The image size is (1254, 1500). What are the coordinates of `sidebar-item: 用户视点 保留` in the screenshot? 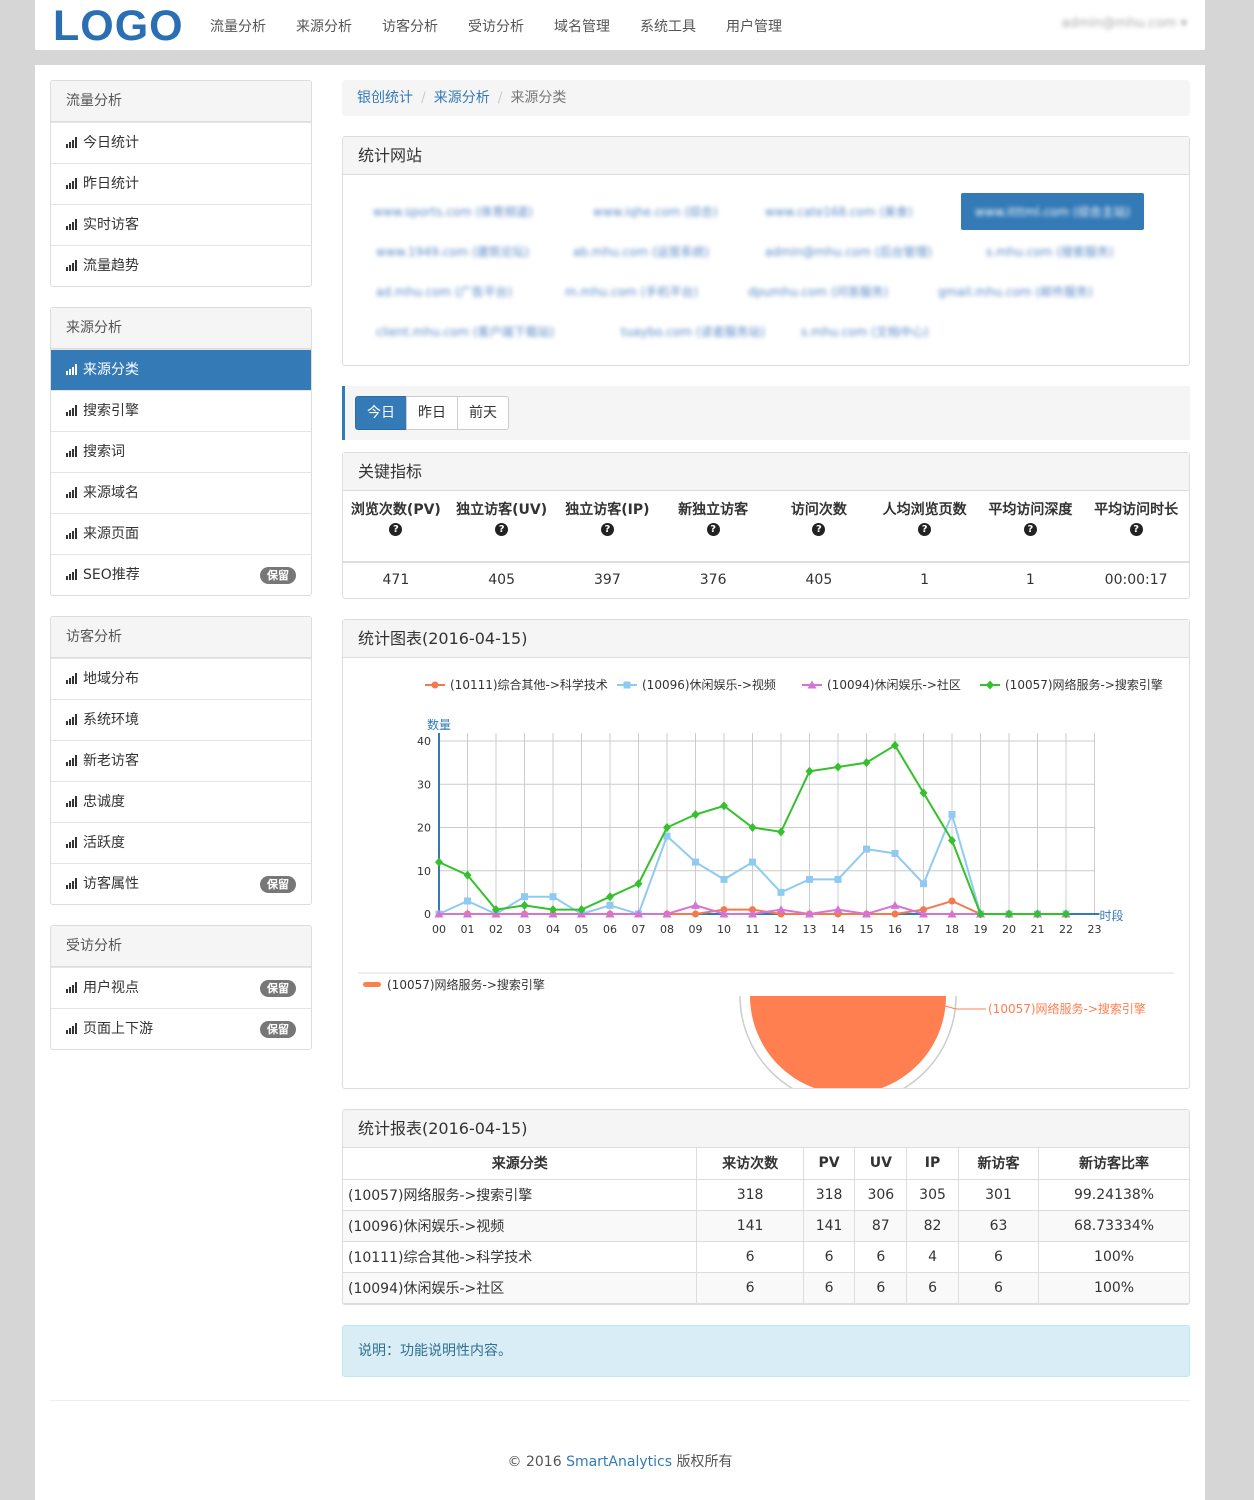 It's located at (181, 987).